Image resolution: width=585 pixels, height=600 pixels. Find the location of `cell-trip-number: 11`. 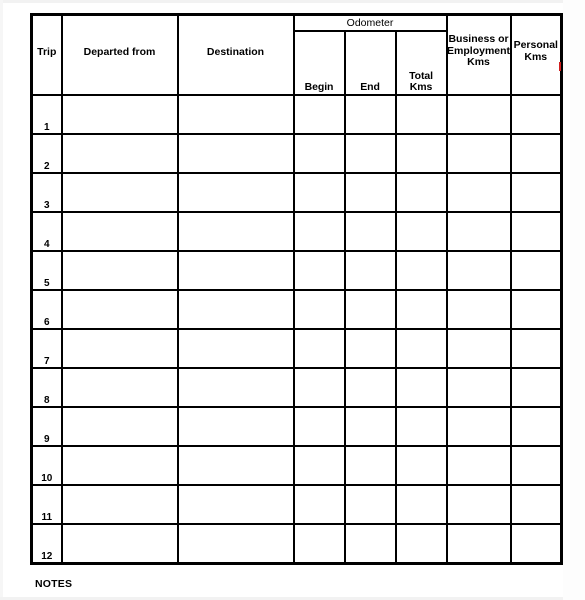

cell-trip-number: 11 is located at coordinates (46, 504).